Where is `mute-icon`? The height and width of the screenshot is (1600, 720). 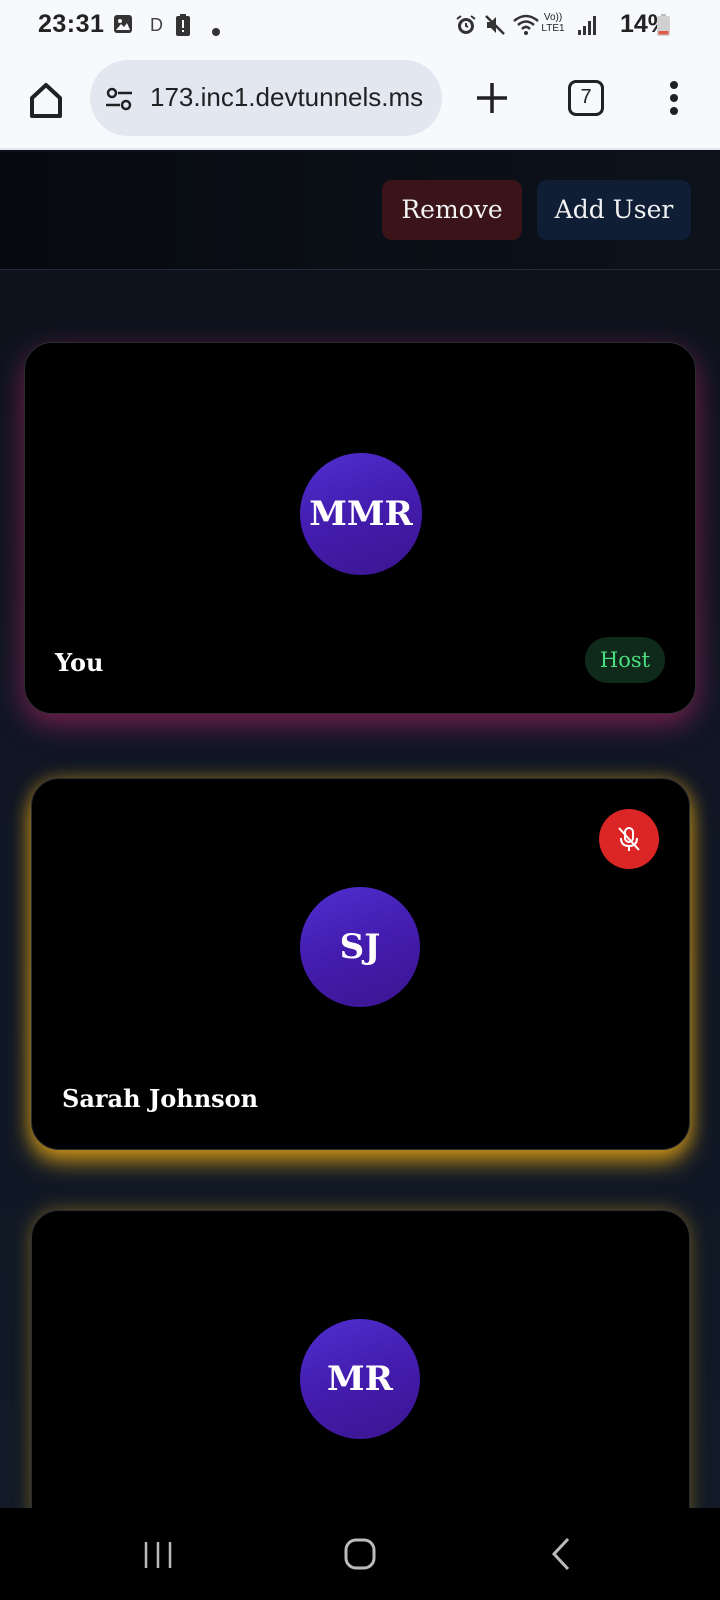
mute-icon is located at coordinates (495, 27).